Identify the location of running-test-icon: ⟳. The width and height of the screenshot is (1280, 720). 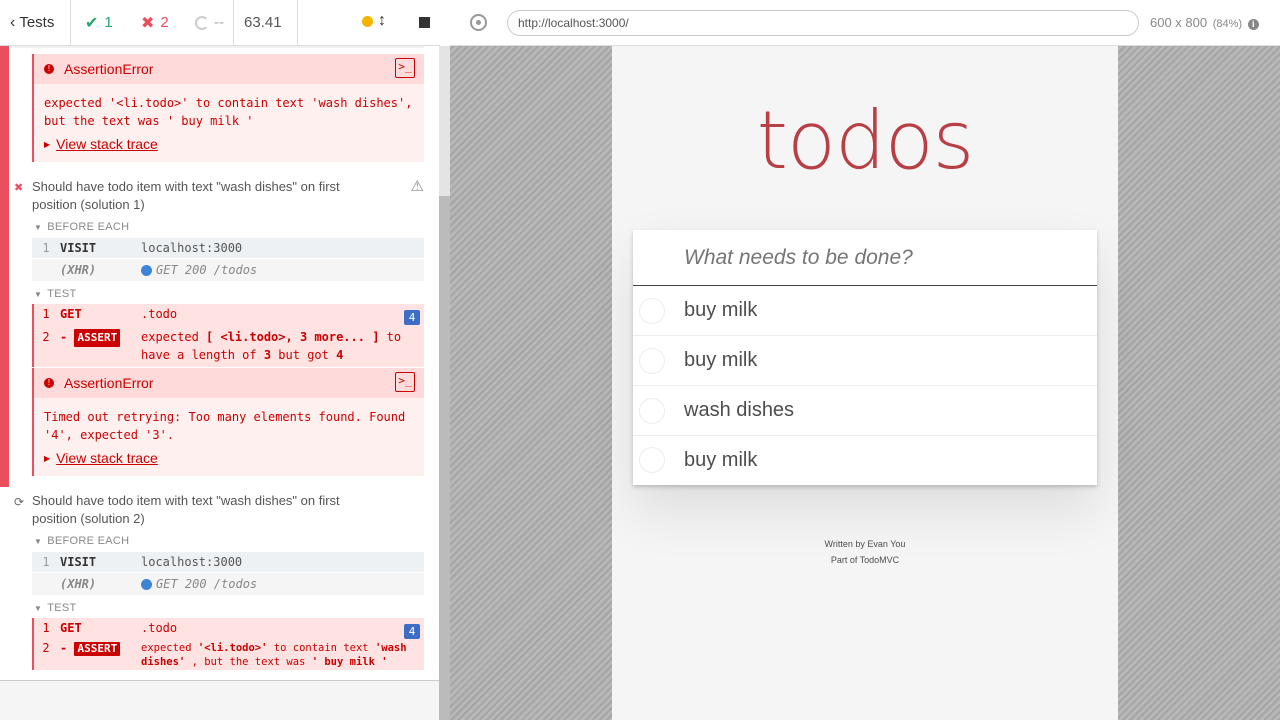
(19, 502).